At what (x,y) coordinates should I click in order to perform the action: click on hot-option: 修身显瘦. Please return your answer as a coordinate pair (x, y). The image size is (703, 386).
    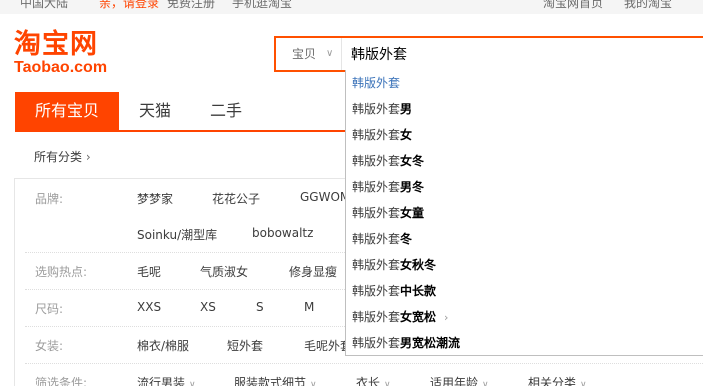
    Looking at the image, I should click on (313, 271).